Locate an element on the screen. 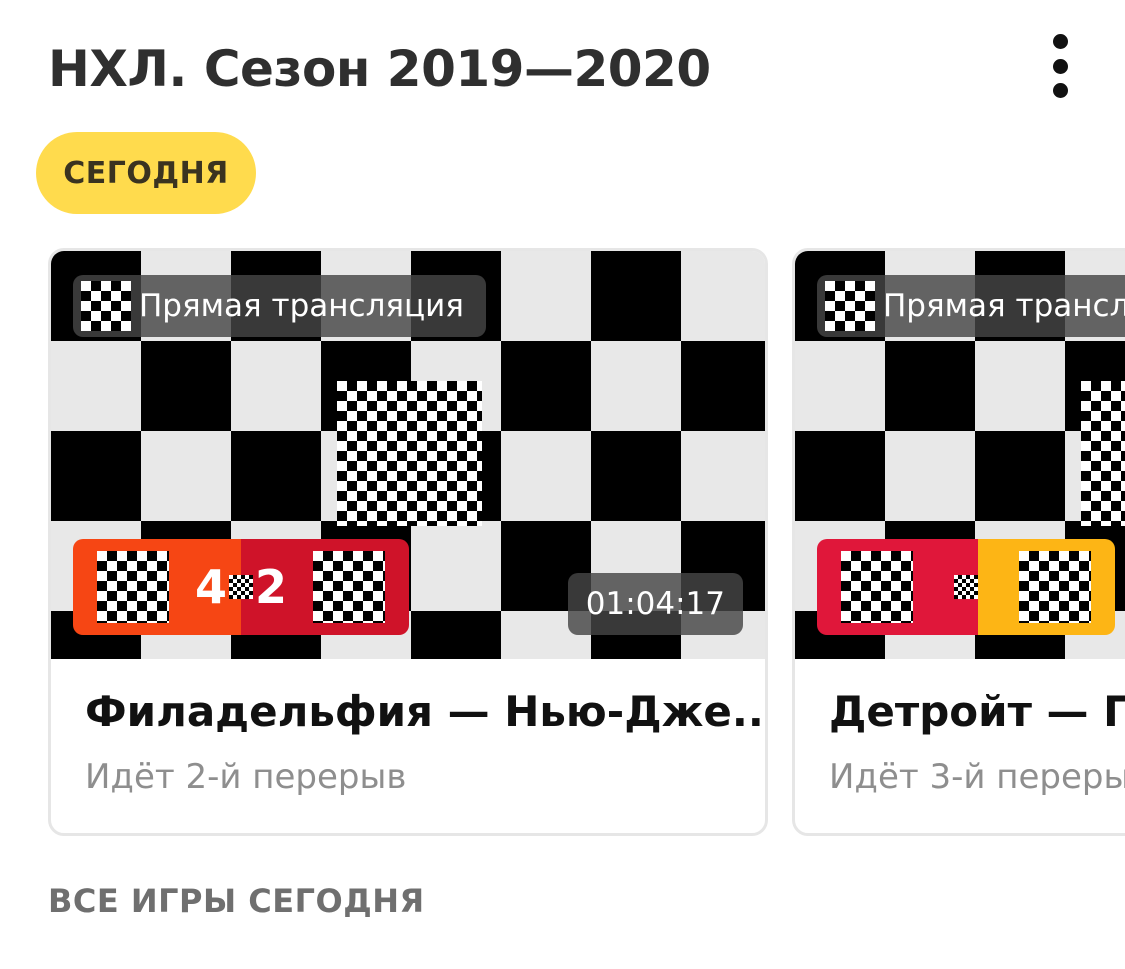 The image size is (1125, 969). more-vertical-icon is located at coordinates (1060, 66).